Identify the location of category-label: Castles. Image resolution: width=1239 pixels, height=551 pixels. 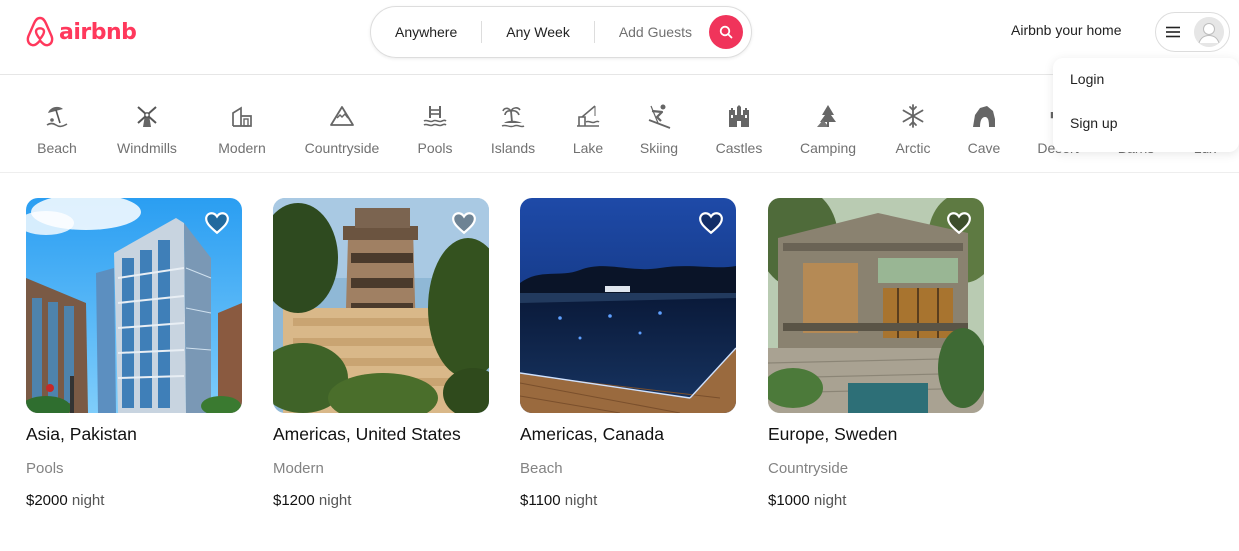
(739, 148).